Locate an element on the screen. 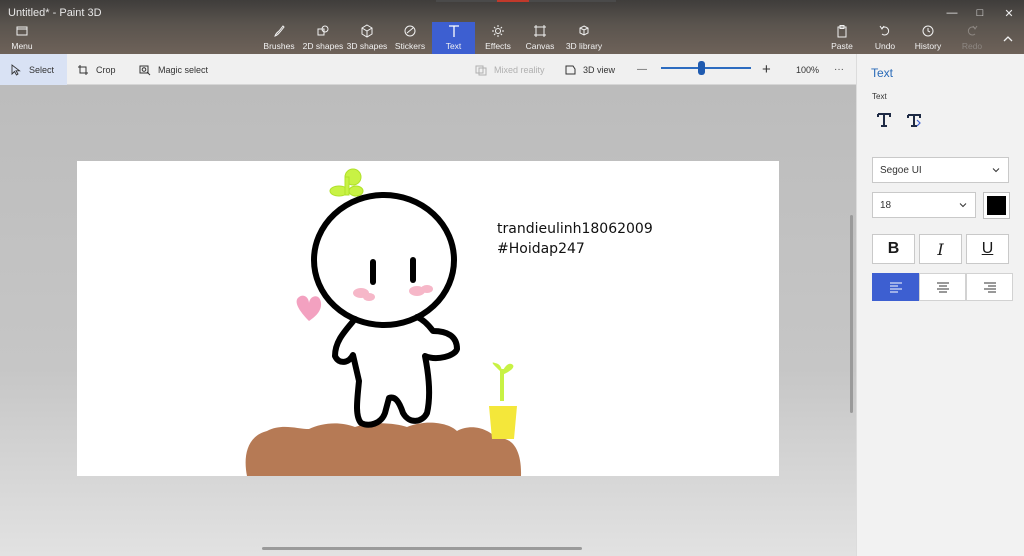  chevron-down-icon is located at coordinates (963, 205).